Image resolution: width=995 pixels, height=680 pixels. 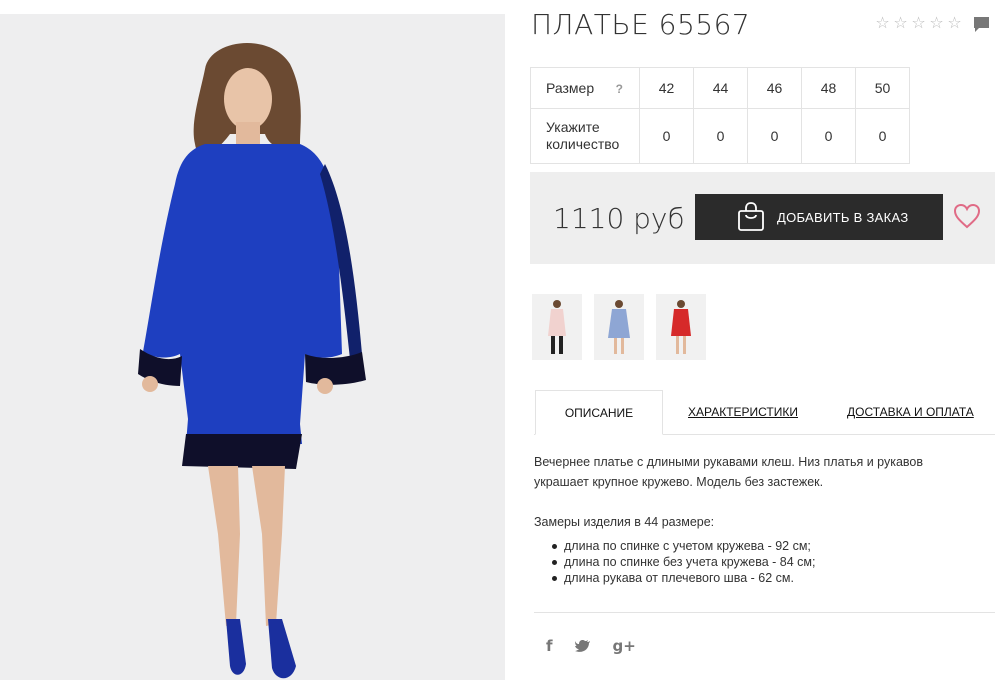 I want to click on quantity-label: Укажите количество, so click(x=585, y=136).